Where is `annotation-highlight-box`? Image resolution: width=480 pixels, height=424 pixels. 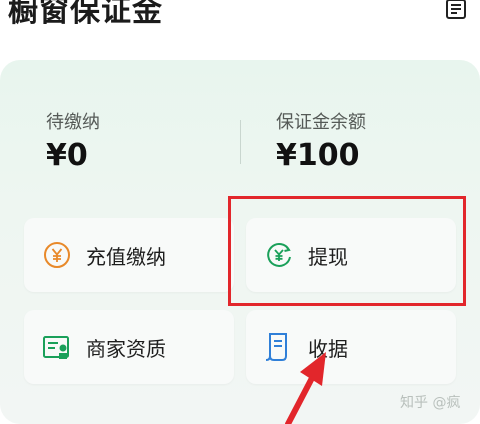 annotation-highlight-box is located at coordinates (347, 251).